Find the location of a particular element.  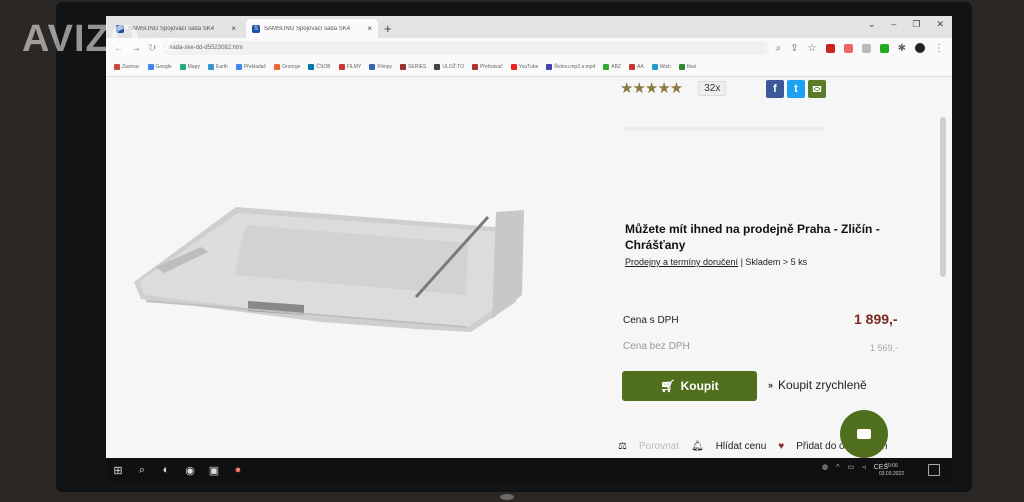

bookmark-item: Překladač is located at coordinates (251, 67).